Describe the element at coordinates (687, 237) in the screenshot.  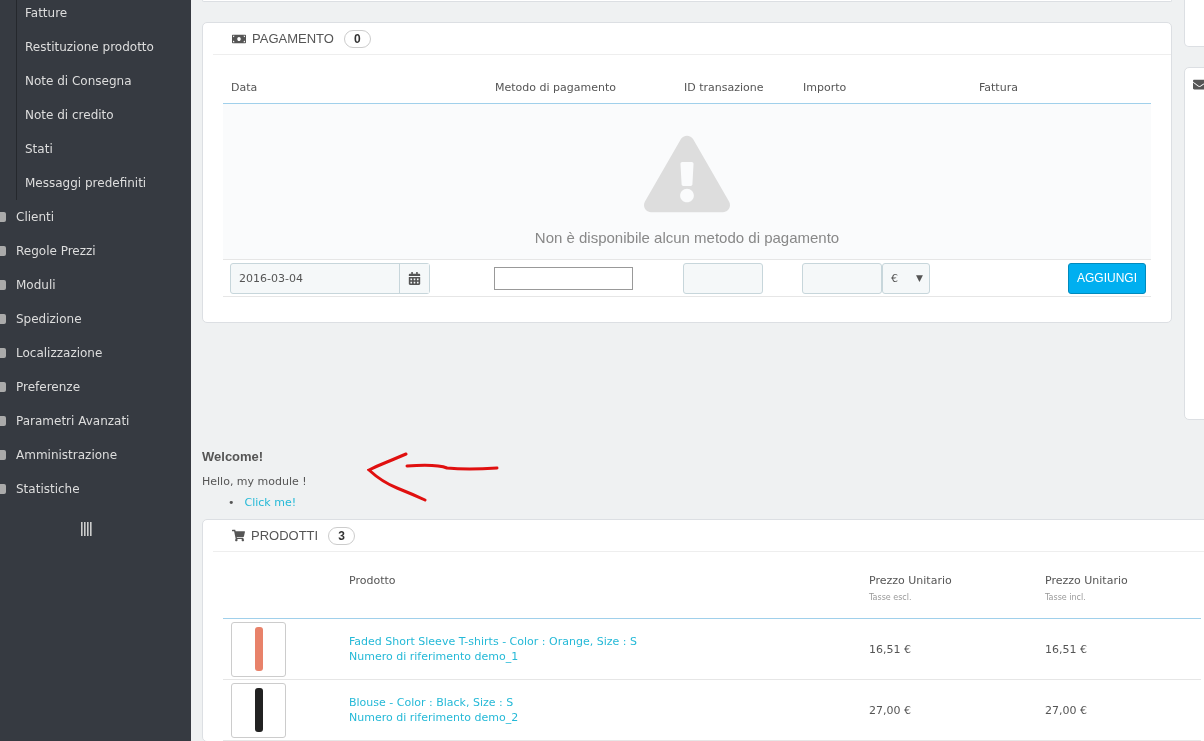
I see `empty-message: Non è disponibile alcun metodo di pagamento` at that location.